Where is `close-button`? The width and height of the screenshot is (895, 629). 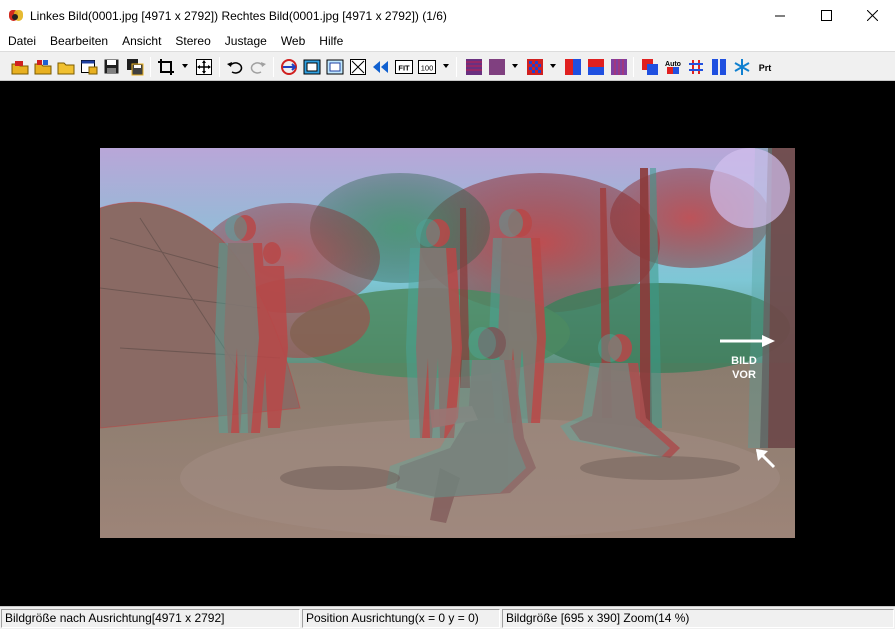
close-button is located at coordinates (872, 15).